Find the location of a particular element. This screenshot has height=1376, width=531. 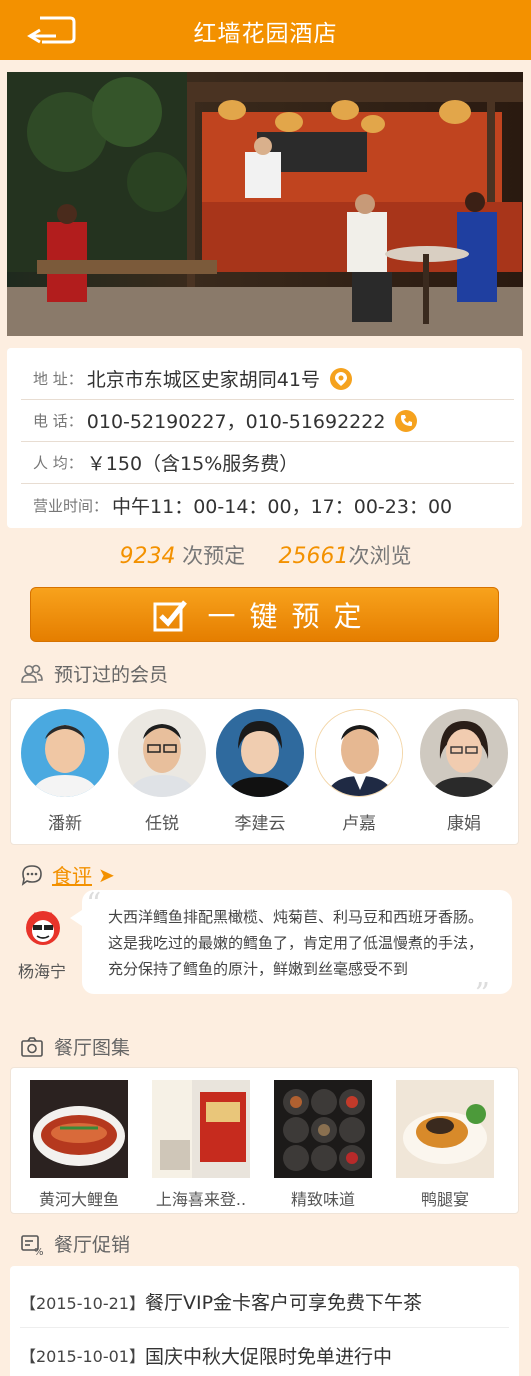

gallery-item: 上海喜来登.. is located at coordinates (201, 1145).